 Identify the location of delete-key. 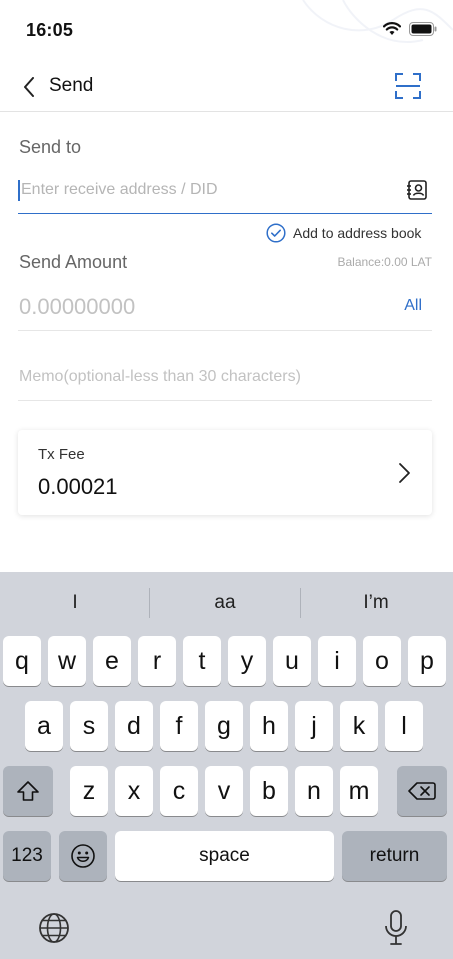
(422, 791).